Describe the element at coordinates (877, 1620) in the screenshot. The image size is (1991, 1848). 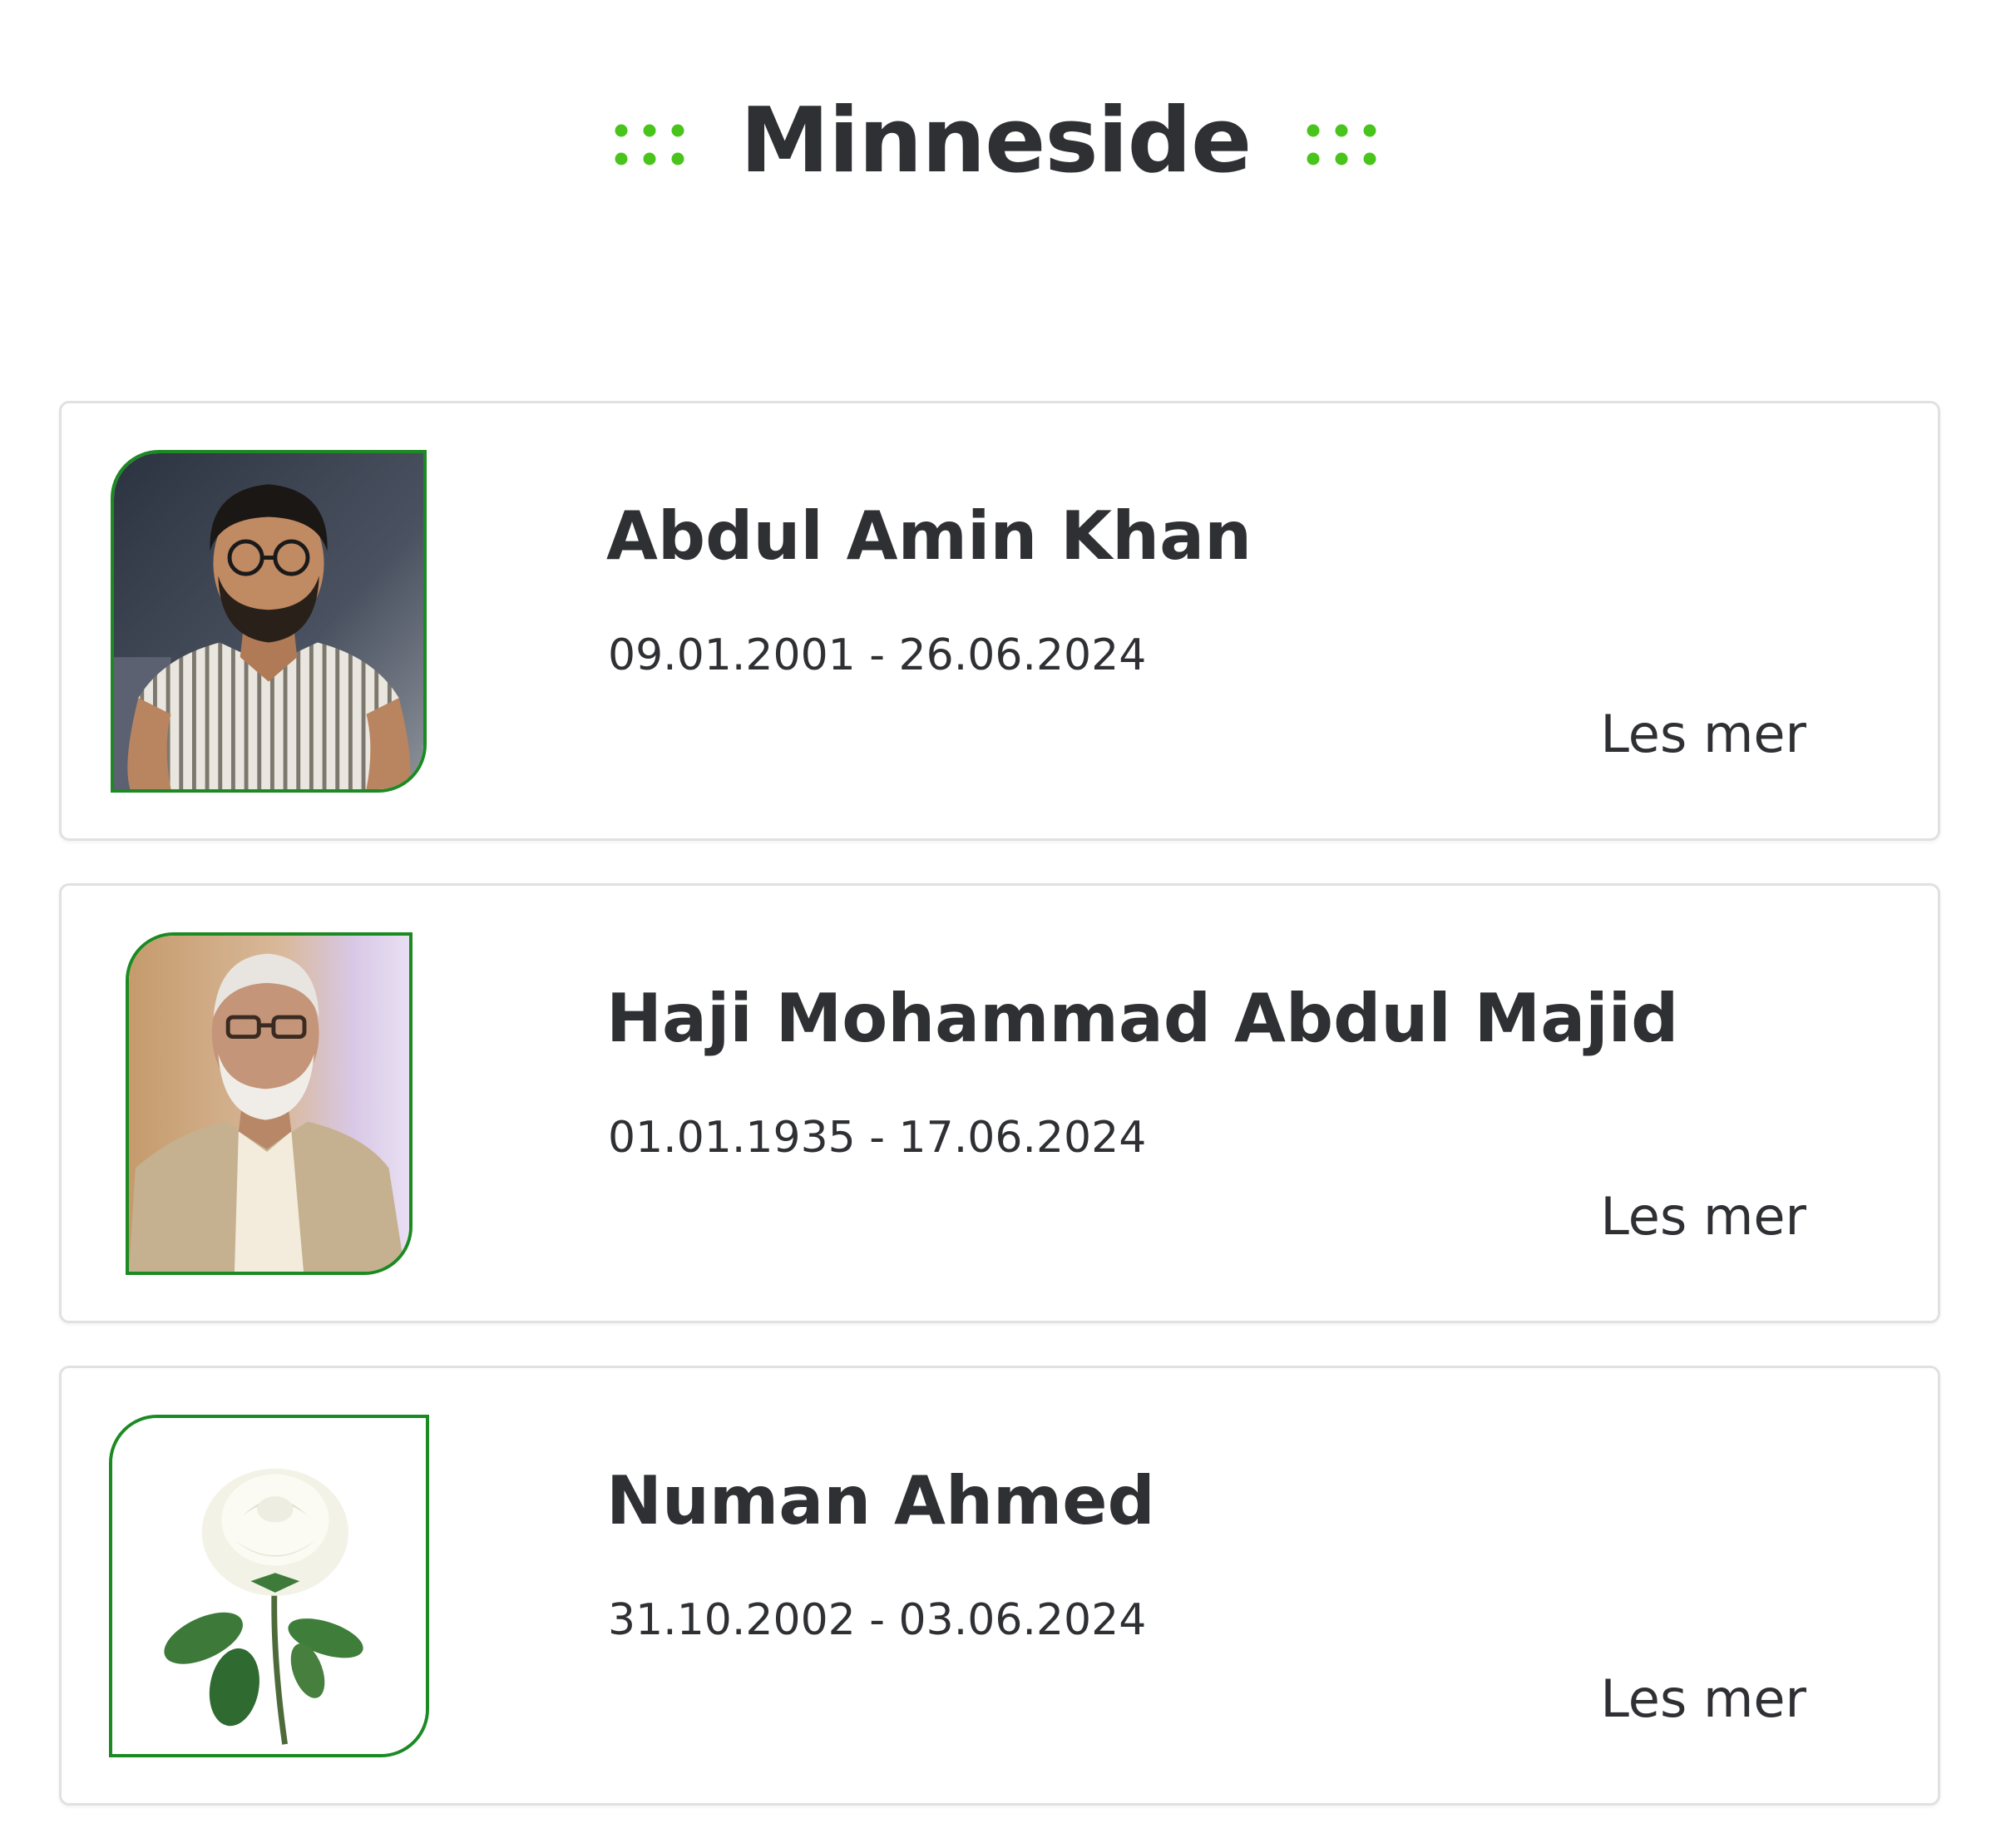
I see `memorial-dates: 31.10.2002 - 03.06.2024` at that location.